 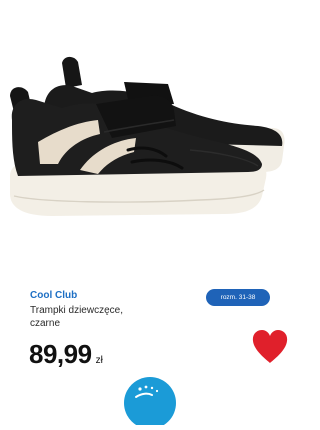 I want to click on heart-icon, so click(x=270, y=346).